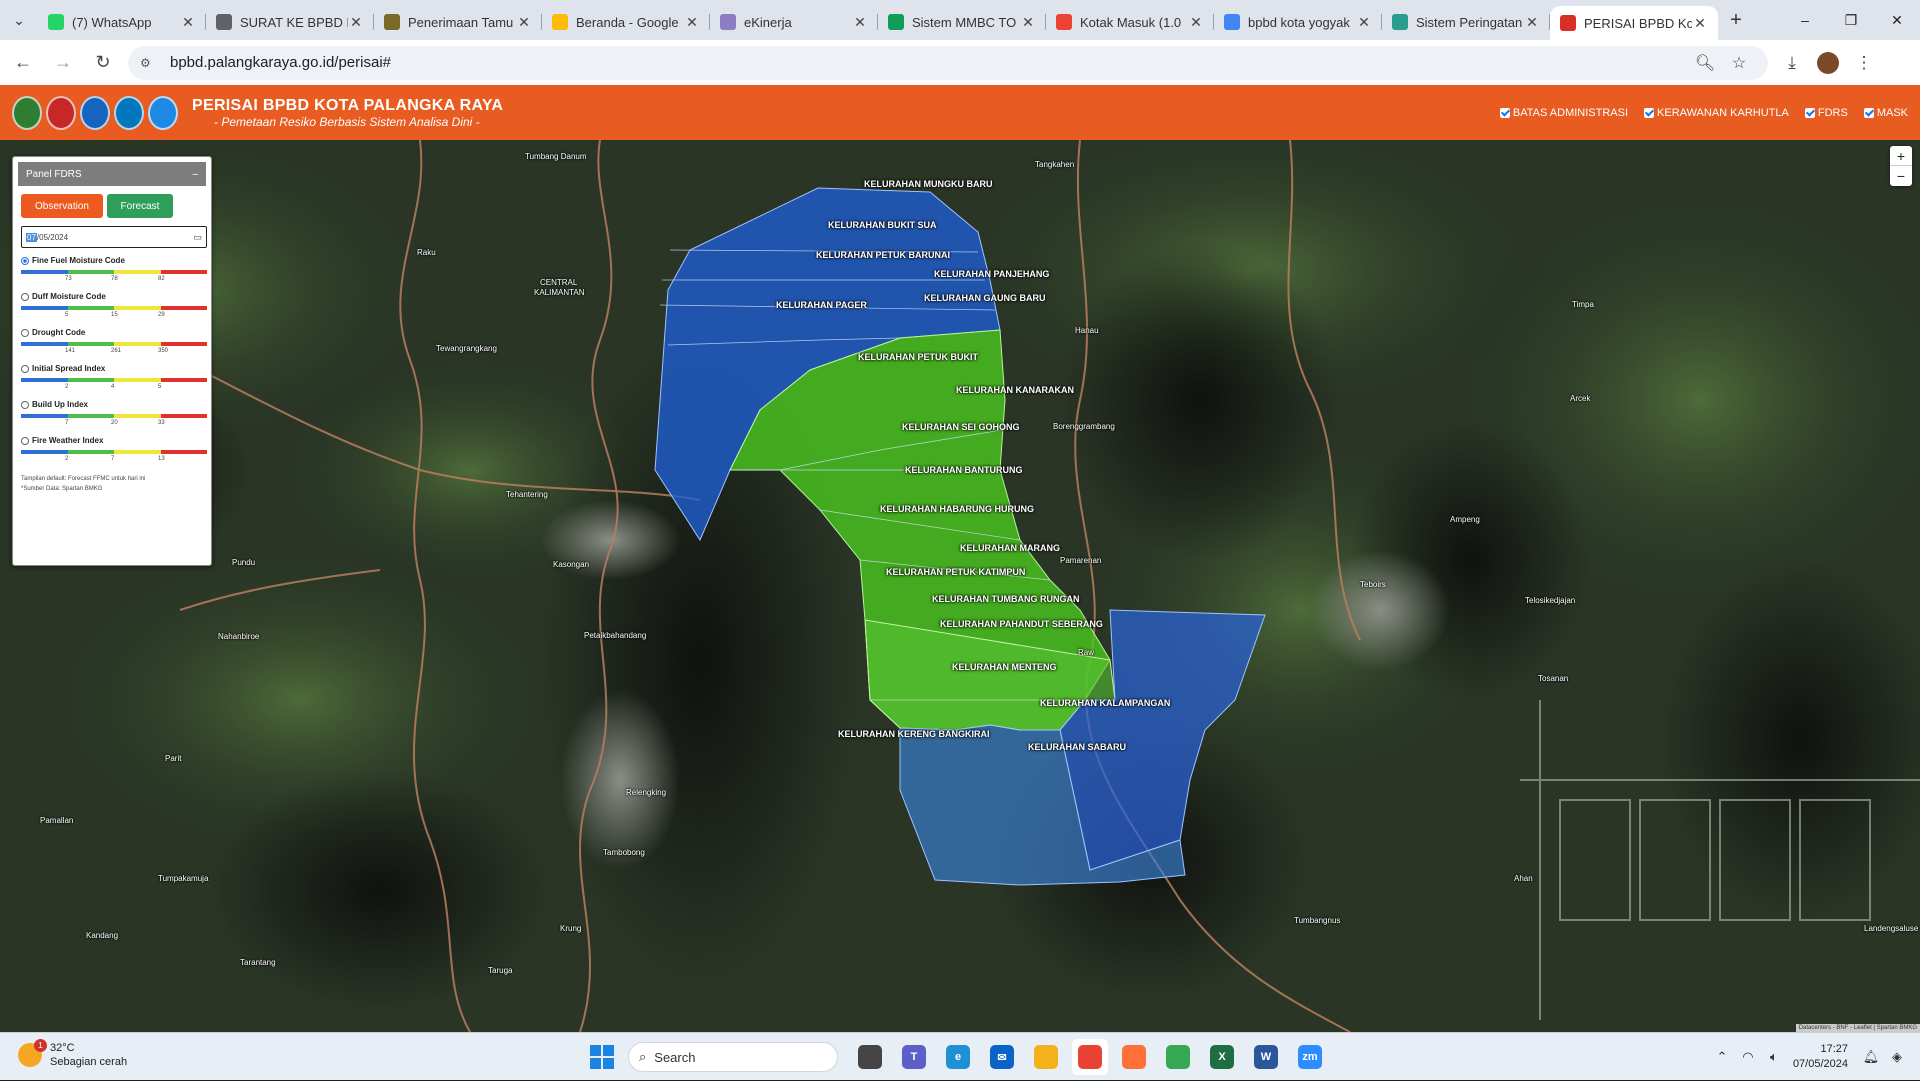 This screenshot has width=1920, height=1081. I want to click on forecast-button: Forecast, so click(140, 206).